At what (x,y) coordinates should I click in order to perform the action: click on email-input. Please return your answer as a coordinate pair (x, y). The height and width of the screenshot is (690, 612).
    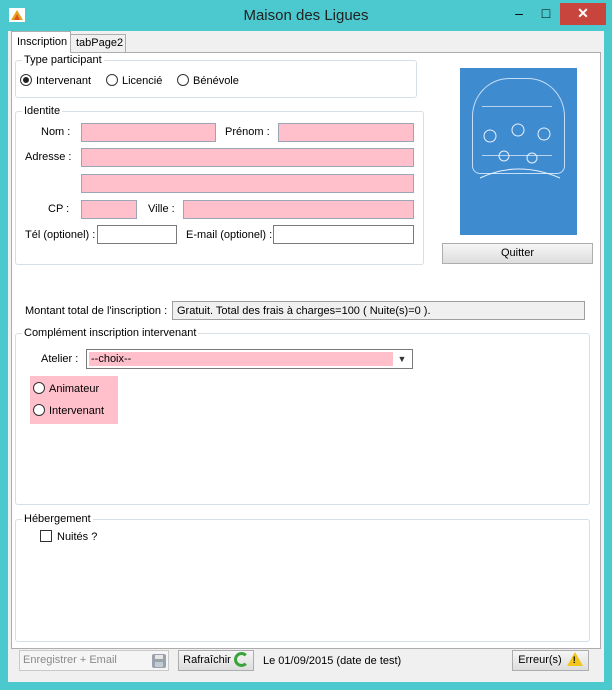
    Looking at the image, I should click on (343, 234).